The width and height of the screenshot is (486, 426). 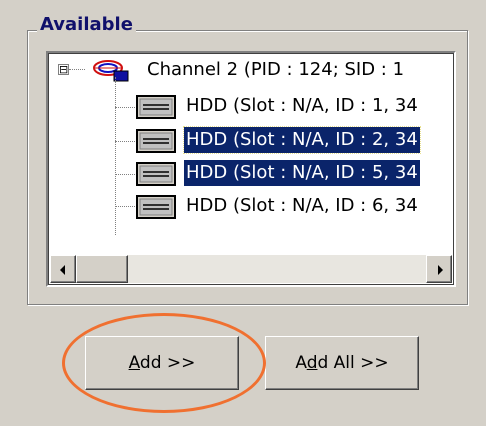 I want to click on tree-item-label: HDD (Slot : N/A, ID : 1, 34, so click(x=302, y=105).